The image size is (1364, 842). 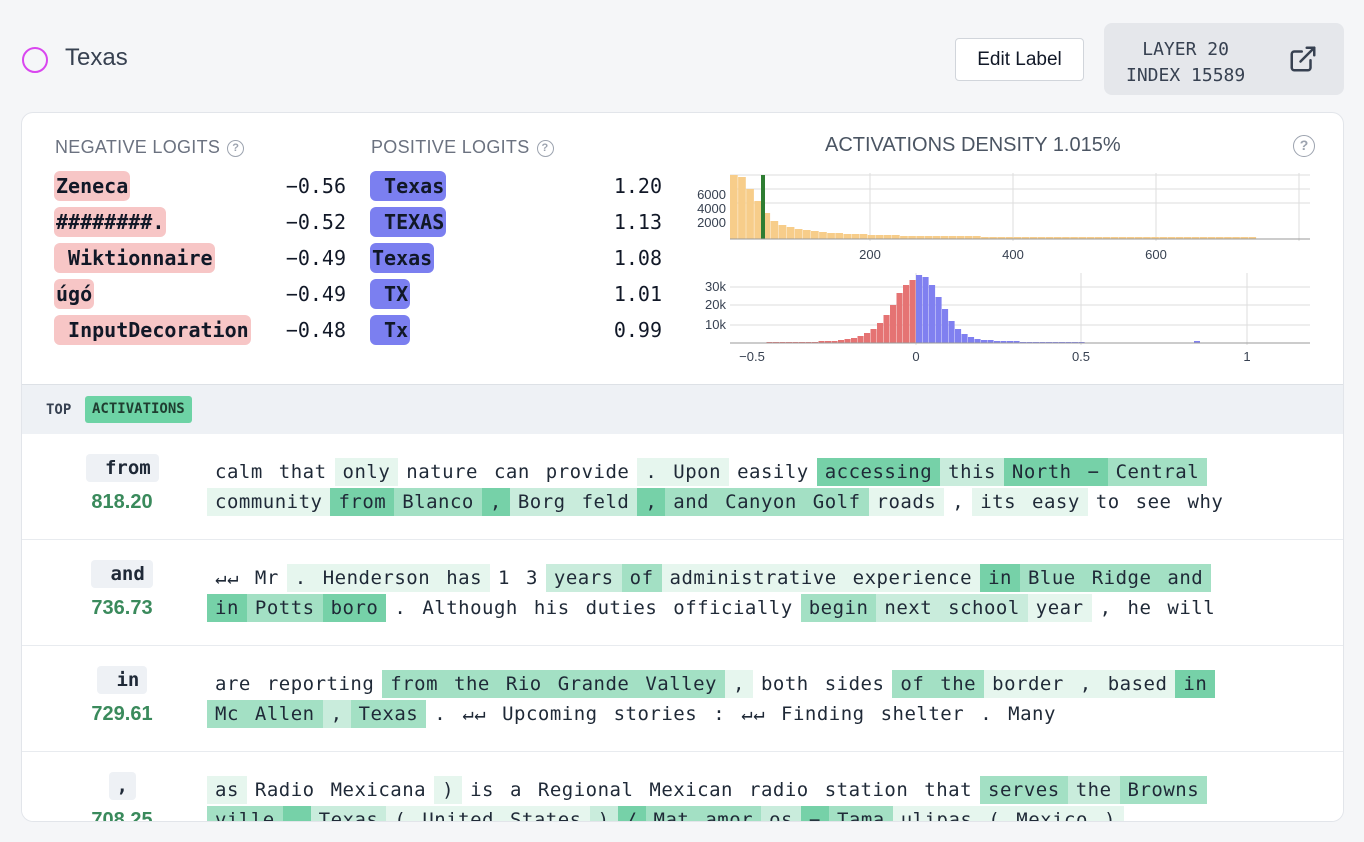 I want to click on context-token: provide, so click(x=588, y=472).